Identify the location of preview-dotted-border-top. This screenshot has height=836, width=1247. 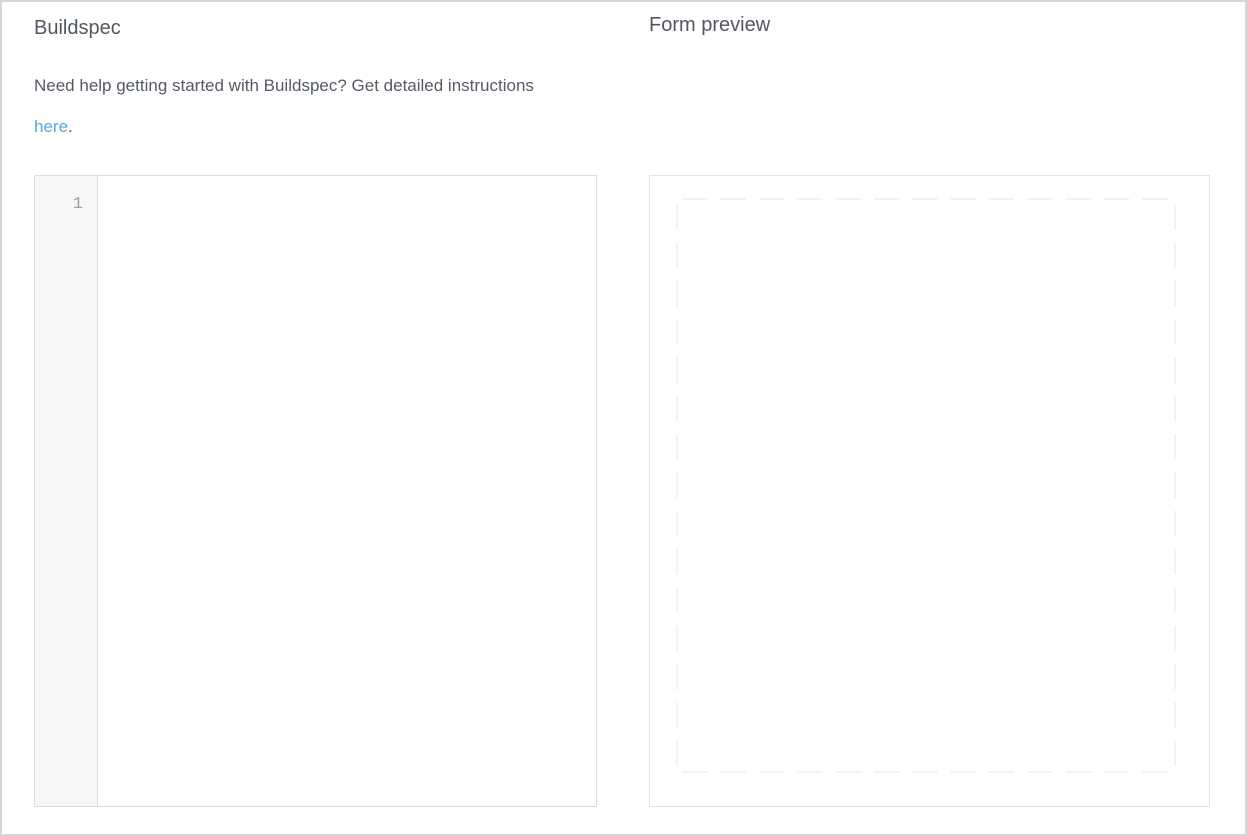
(926, 199).